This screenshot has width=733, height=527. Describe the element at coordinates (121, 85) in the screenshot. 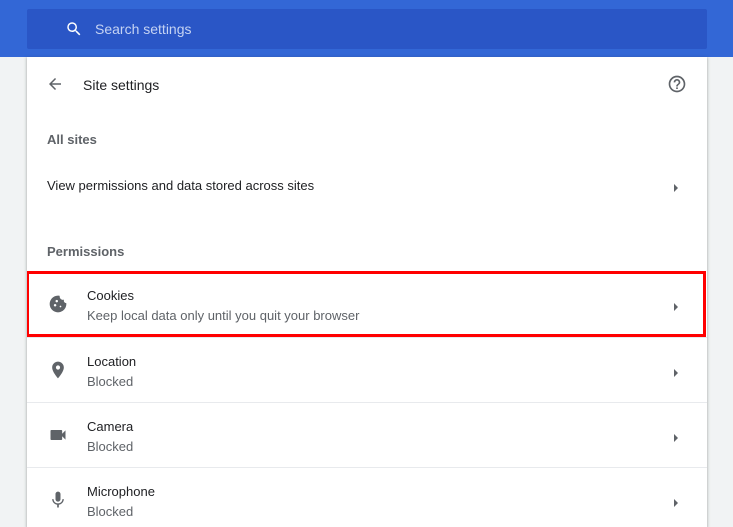

I see `page-title: Site settings` at that location.